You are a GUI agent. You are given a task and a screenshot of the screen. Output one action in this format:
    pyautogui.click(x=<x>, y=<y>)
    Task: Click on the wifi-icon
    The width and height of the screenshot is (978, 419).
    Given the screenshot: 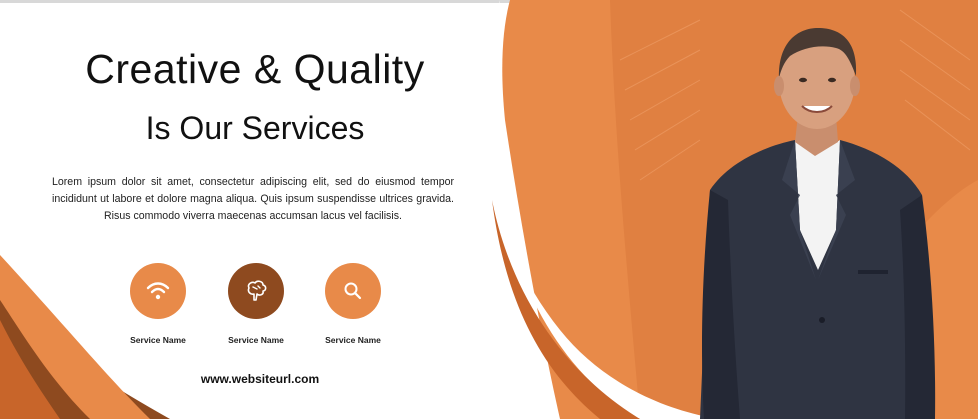 What is the action you would take?
    pyautogui.click(x=158, y=291)
    